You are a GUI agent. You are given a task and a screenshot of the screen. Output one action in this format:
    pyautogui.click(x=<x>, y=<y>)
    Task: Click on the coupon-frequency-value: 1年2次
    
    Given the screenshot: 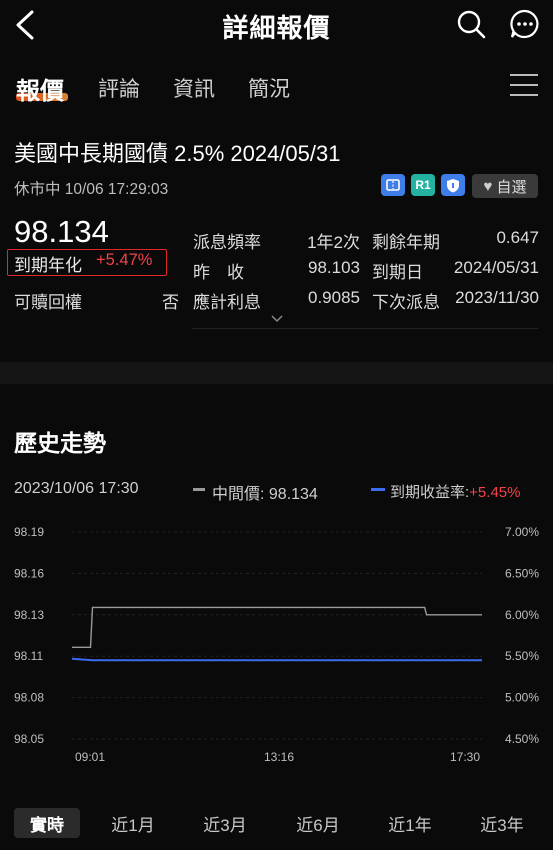 What is the action you would take?
    pyautogui.click(x=333, y=242)
    